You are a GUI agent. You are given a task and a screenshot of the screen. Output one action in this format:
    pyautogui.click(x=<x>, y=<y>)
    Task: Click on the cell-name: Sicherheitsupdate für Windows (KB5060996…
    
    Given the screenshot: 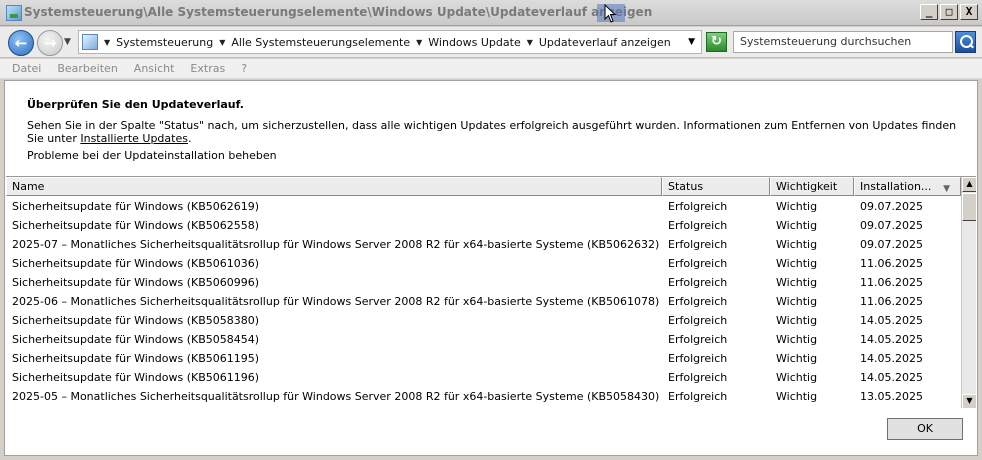 What is the action you would take?
    pyautogui.click(x=136, y=282)
    